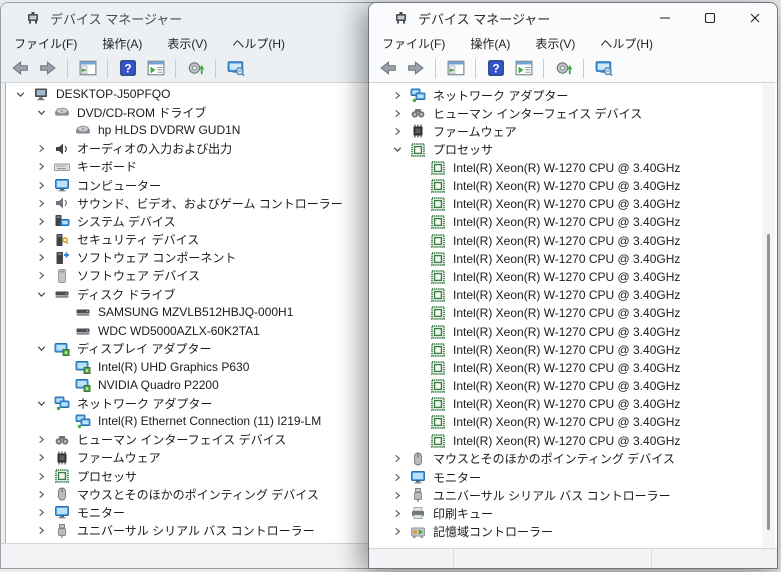 Image resolution: width=781 pixels, height=572 pixels. What do you see at coordinates (212, 367) in the screenshot?
I see `tree-item: Intel(R) UHD Graphics P630` at bounding box center [212, 367].